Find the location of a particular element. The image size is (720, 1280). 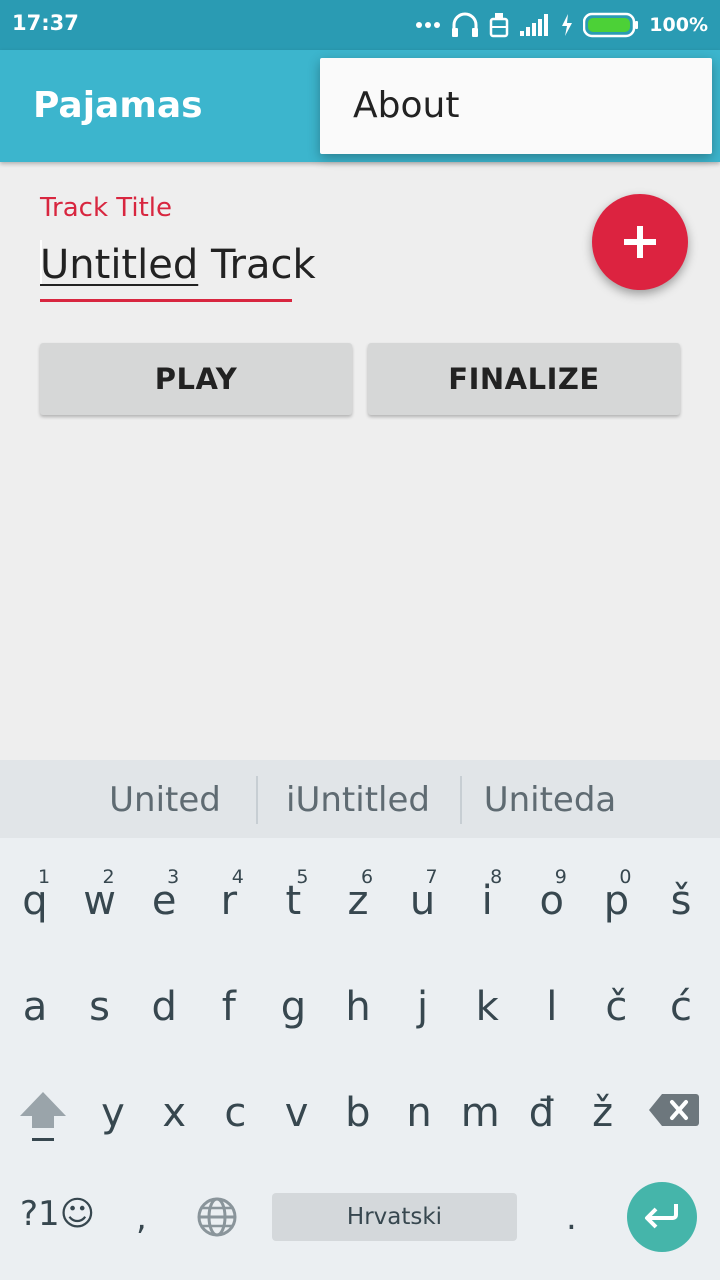

key-s: s is located at coordinates (100, 999).